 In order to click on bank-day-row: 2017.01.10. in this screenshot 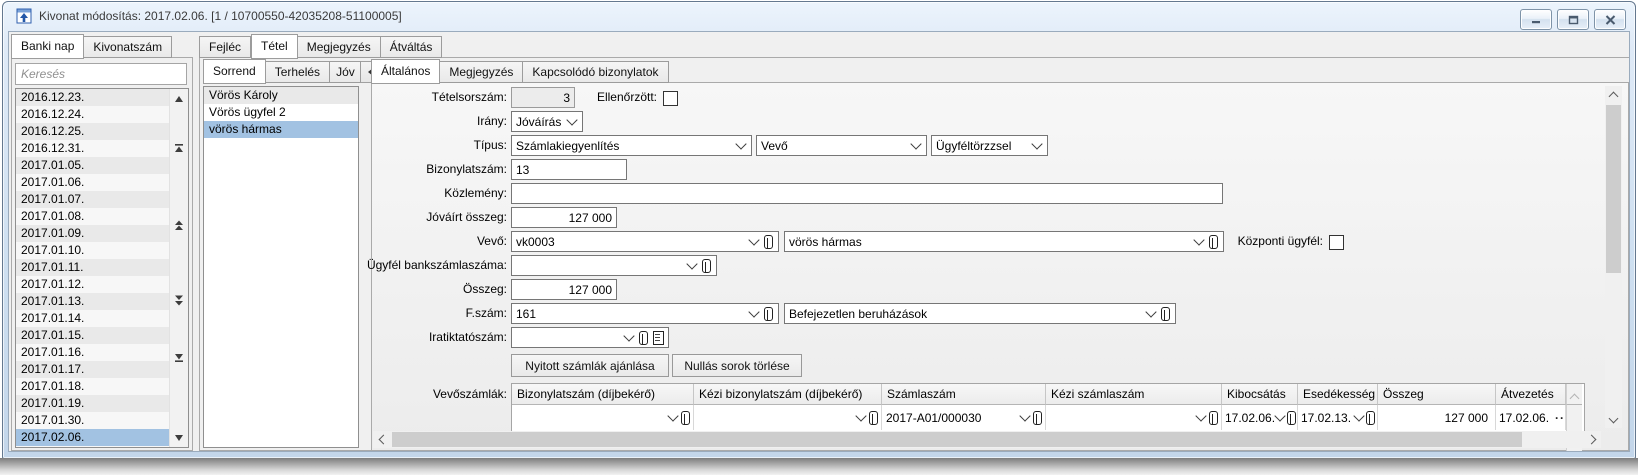, I will do `click(93, 250)`.